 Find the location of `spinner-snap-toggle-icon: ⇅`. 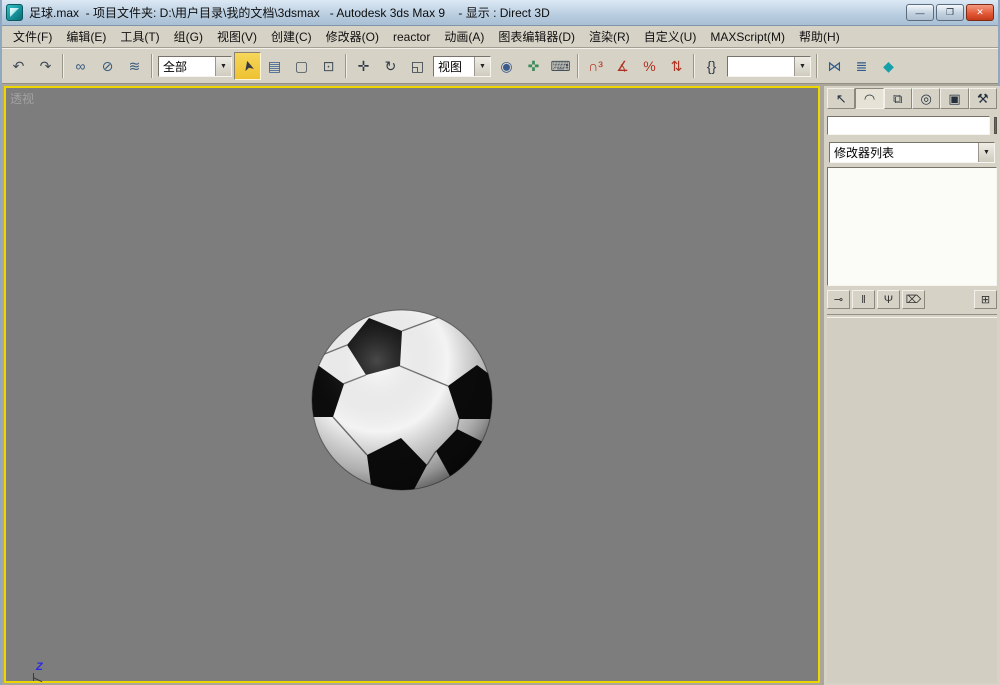

spinner-snap-toggle-icon: ⇅ is located at coordinates (676, 66).